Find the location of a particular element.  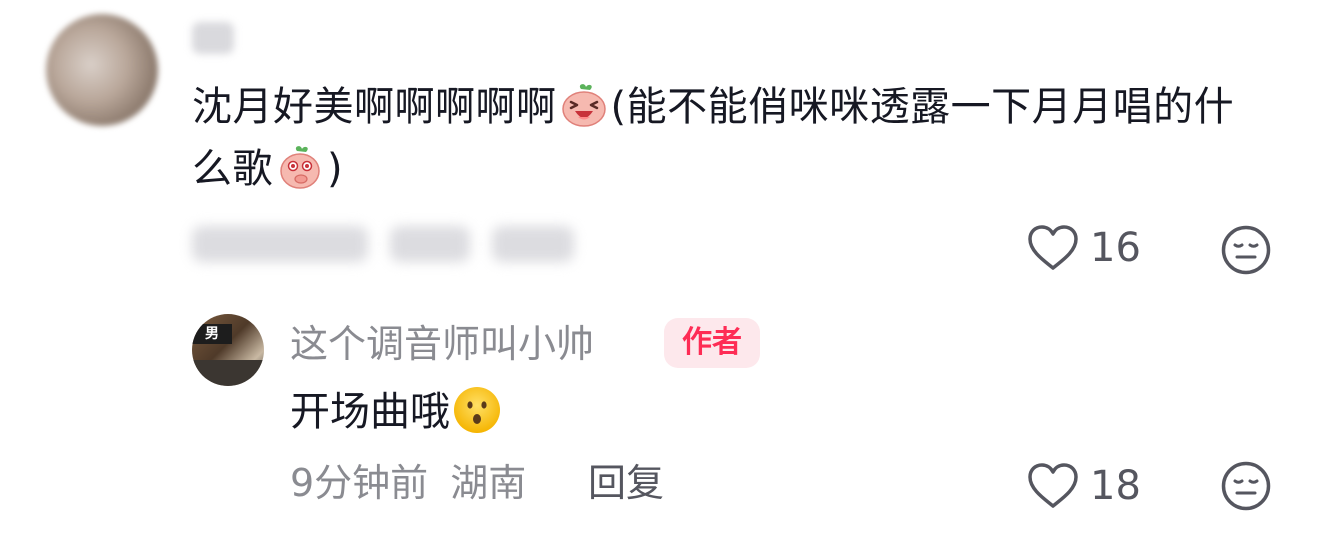

comment-text-part1: 沈月好美啊啊啊啊啊 is located at coordinates (374, 107).